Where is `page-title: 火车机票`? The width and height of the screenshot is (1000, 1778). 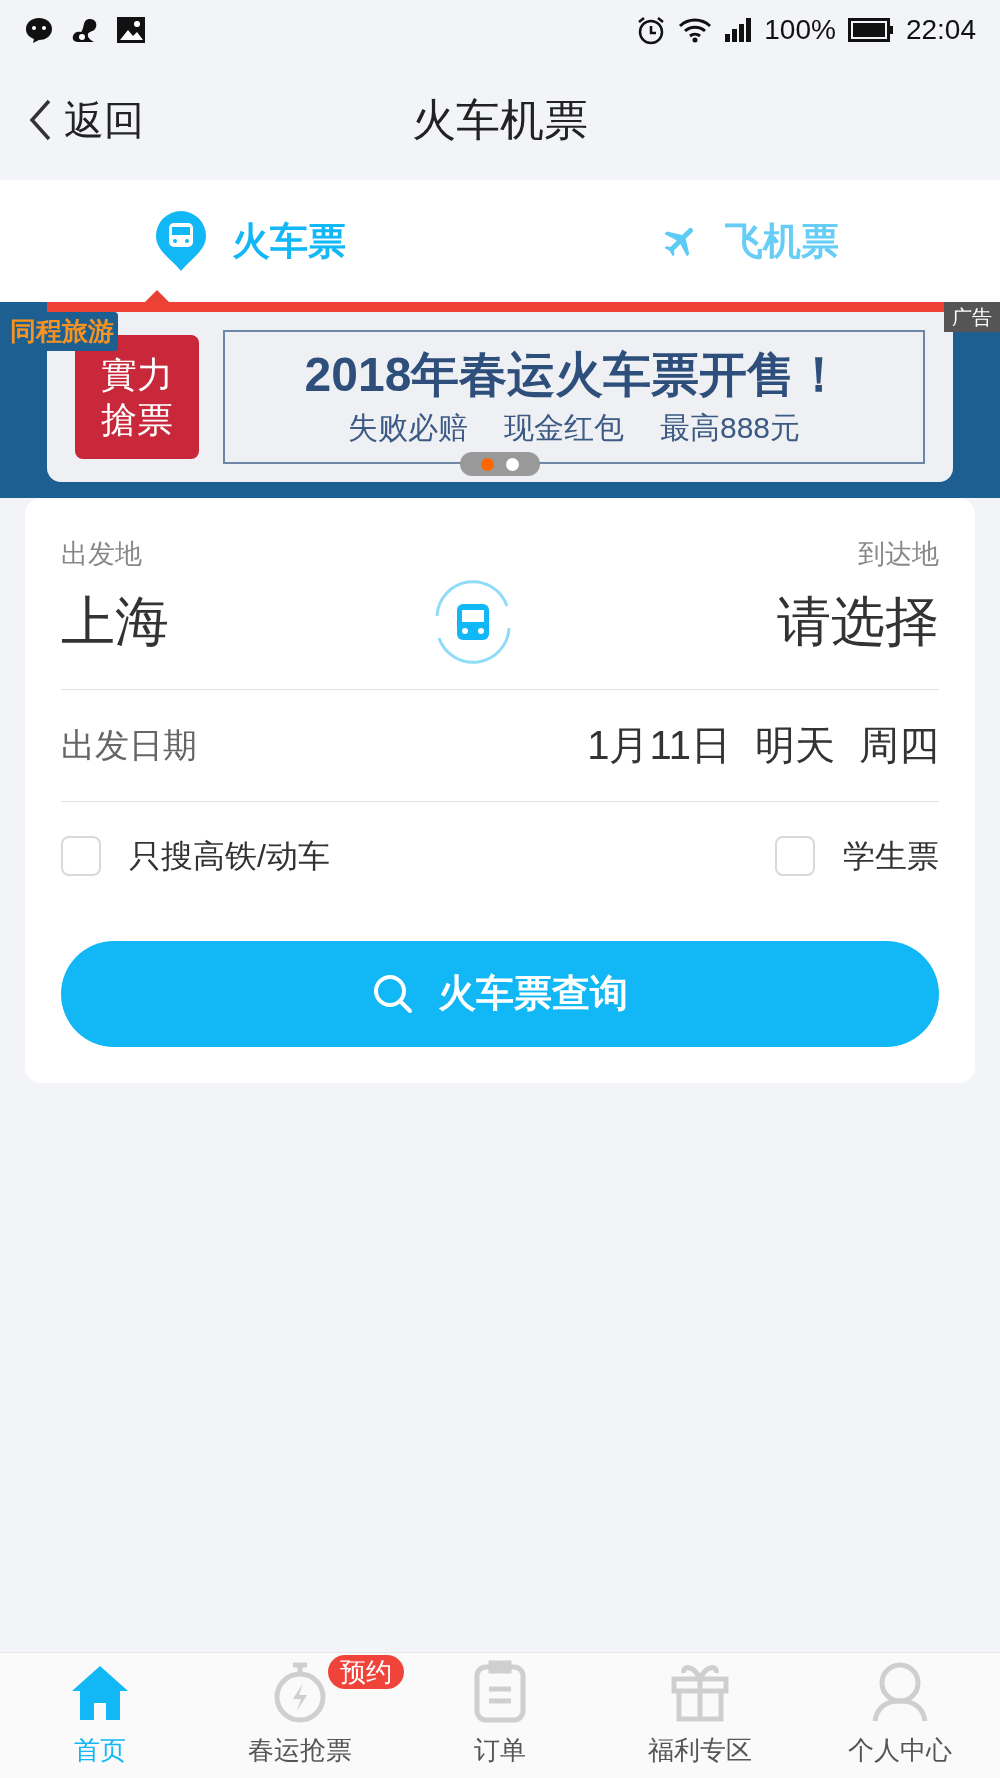
page-title: 火车机票 is located at coordinates (500, 120).